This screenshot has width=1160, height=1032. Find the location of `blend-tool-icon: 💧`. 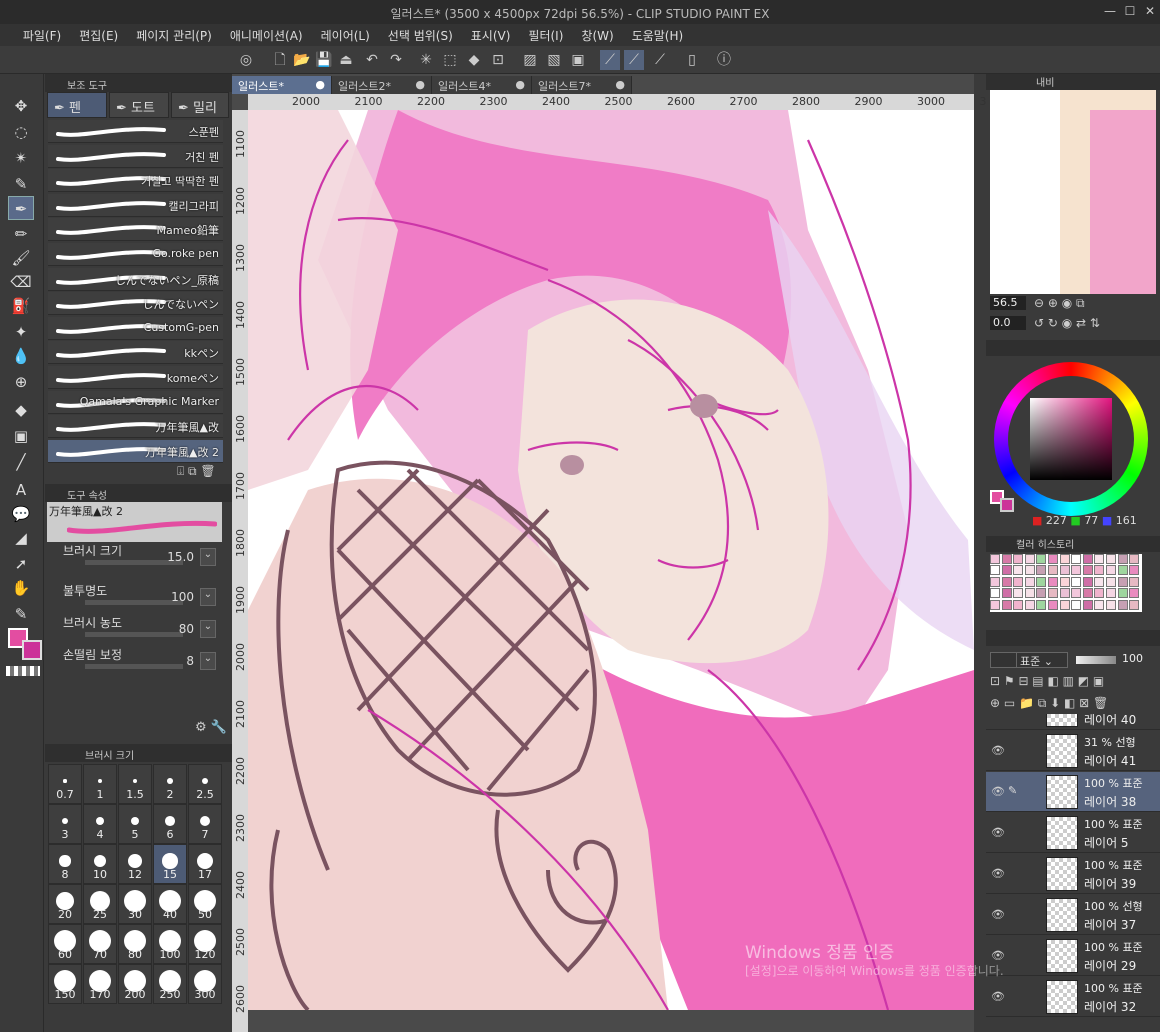

blend-tool-icon: 💧 is located at coordinates (21, 356).